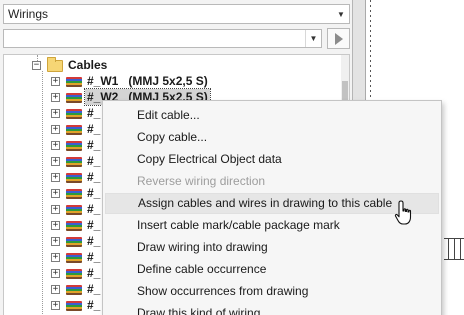  What do you see at coordinates (103, 81) in the screenshot?
I see `cable-id: #_W1` at bounding box center [103, 81].